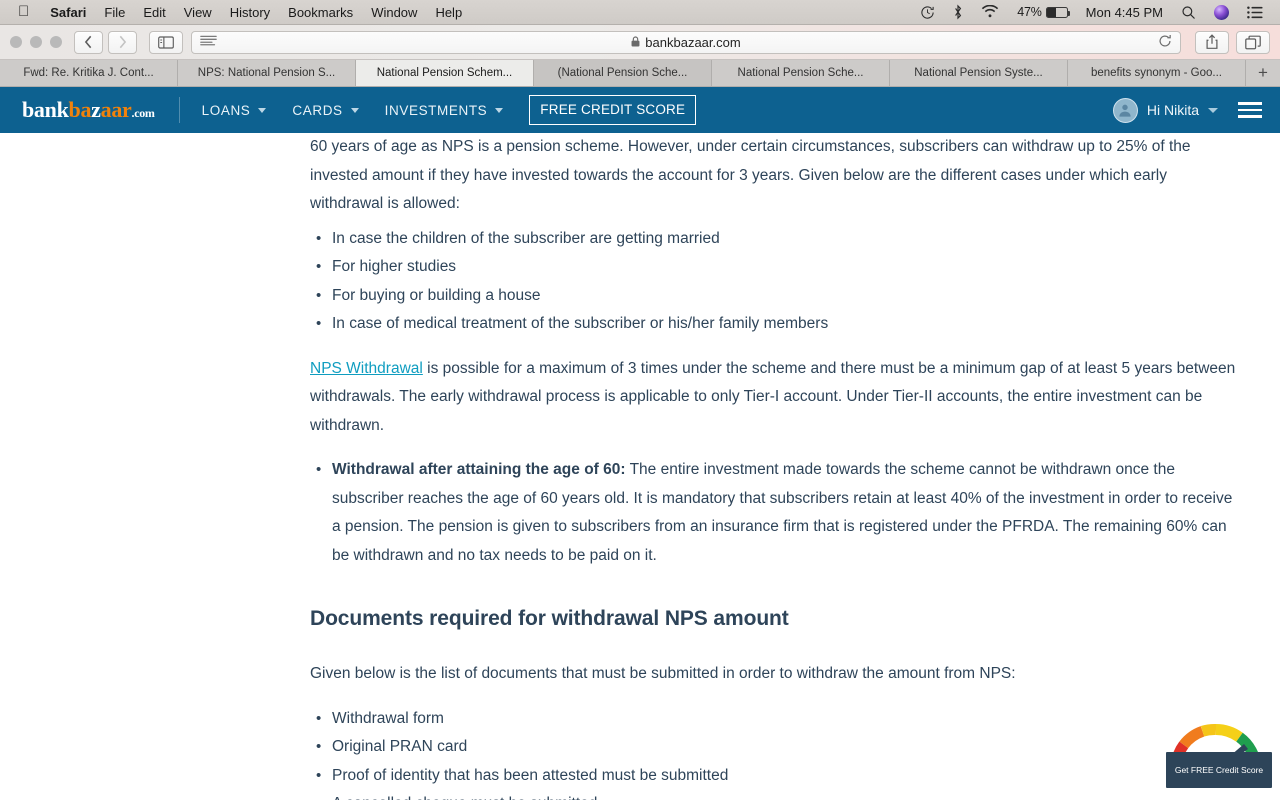  Describe the element at coordinates (927, 12) in the screenshot. I see `time-machine-icon` at that location.